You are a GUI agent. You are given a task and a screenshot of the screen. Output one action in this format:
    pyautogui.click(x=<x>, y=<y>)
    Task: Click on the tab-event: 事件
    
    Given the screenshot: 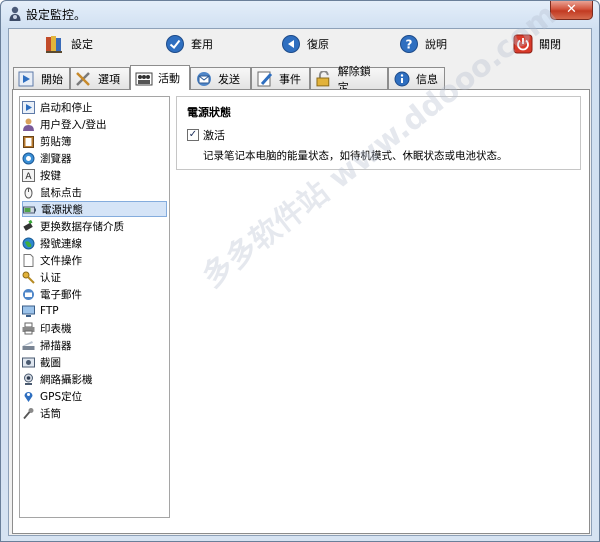 What is the action you would take?
    pyautogui.click(x=280, y=78)
    